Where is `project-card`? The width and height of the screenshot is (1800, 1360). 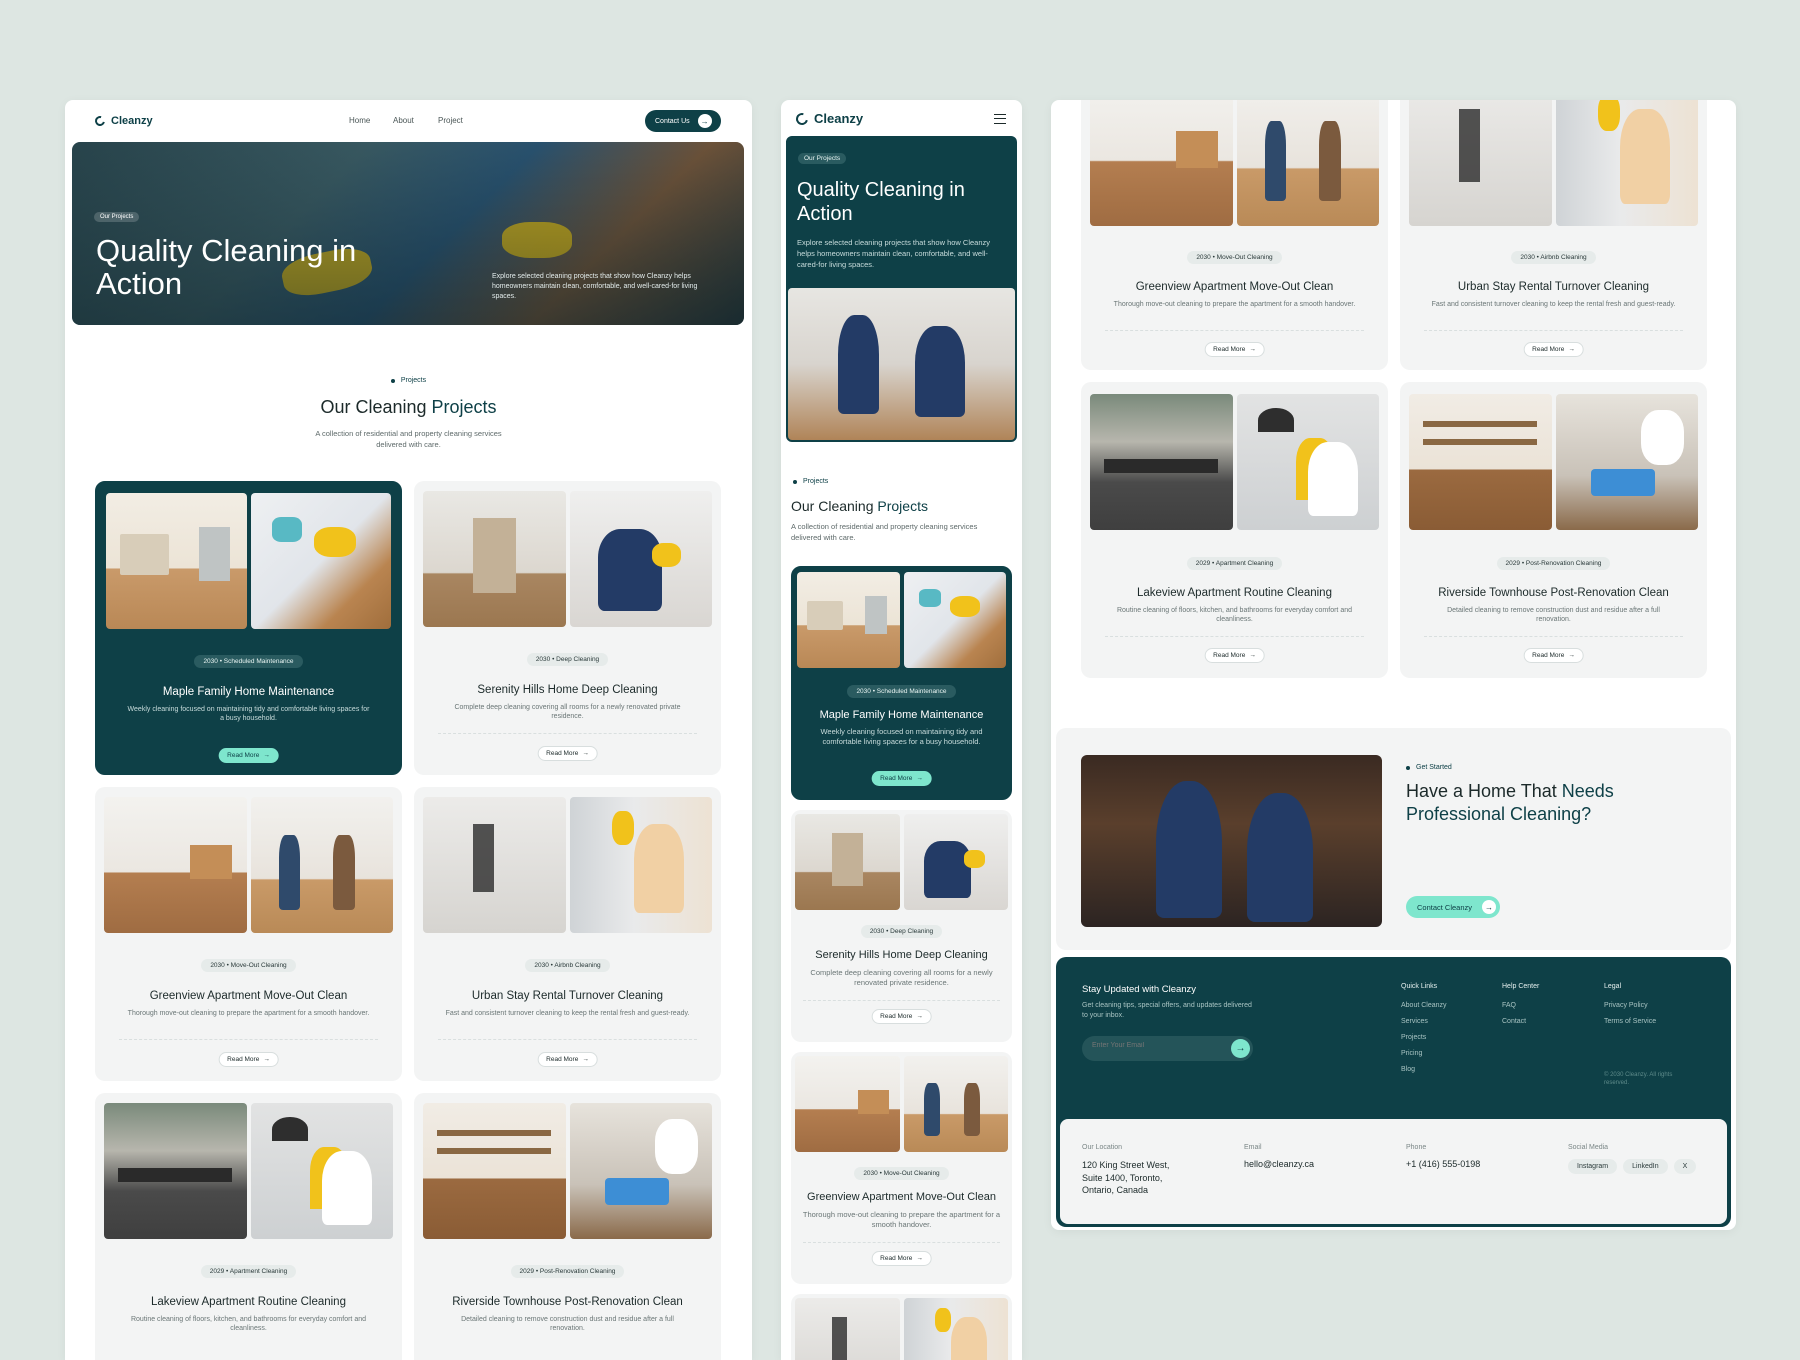 project-card is located at coordinates (901, 1327).